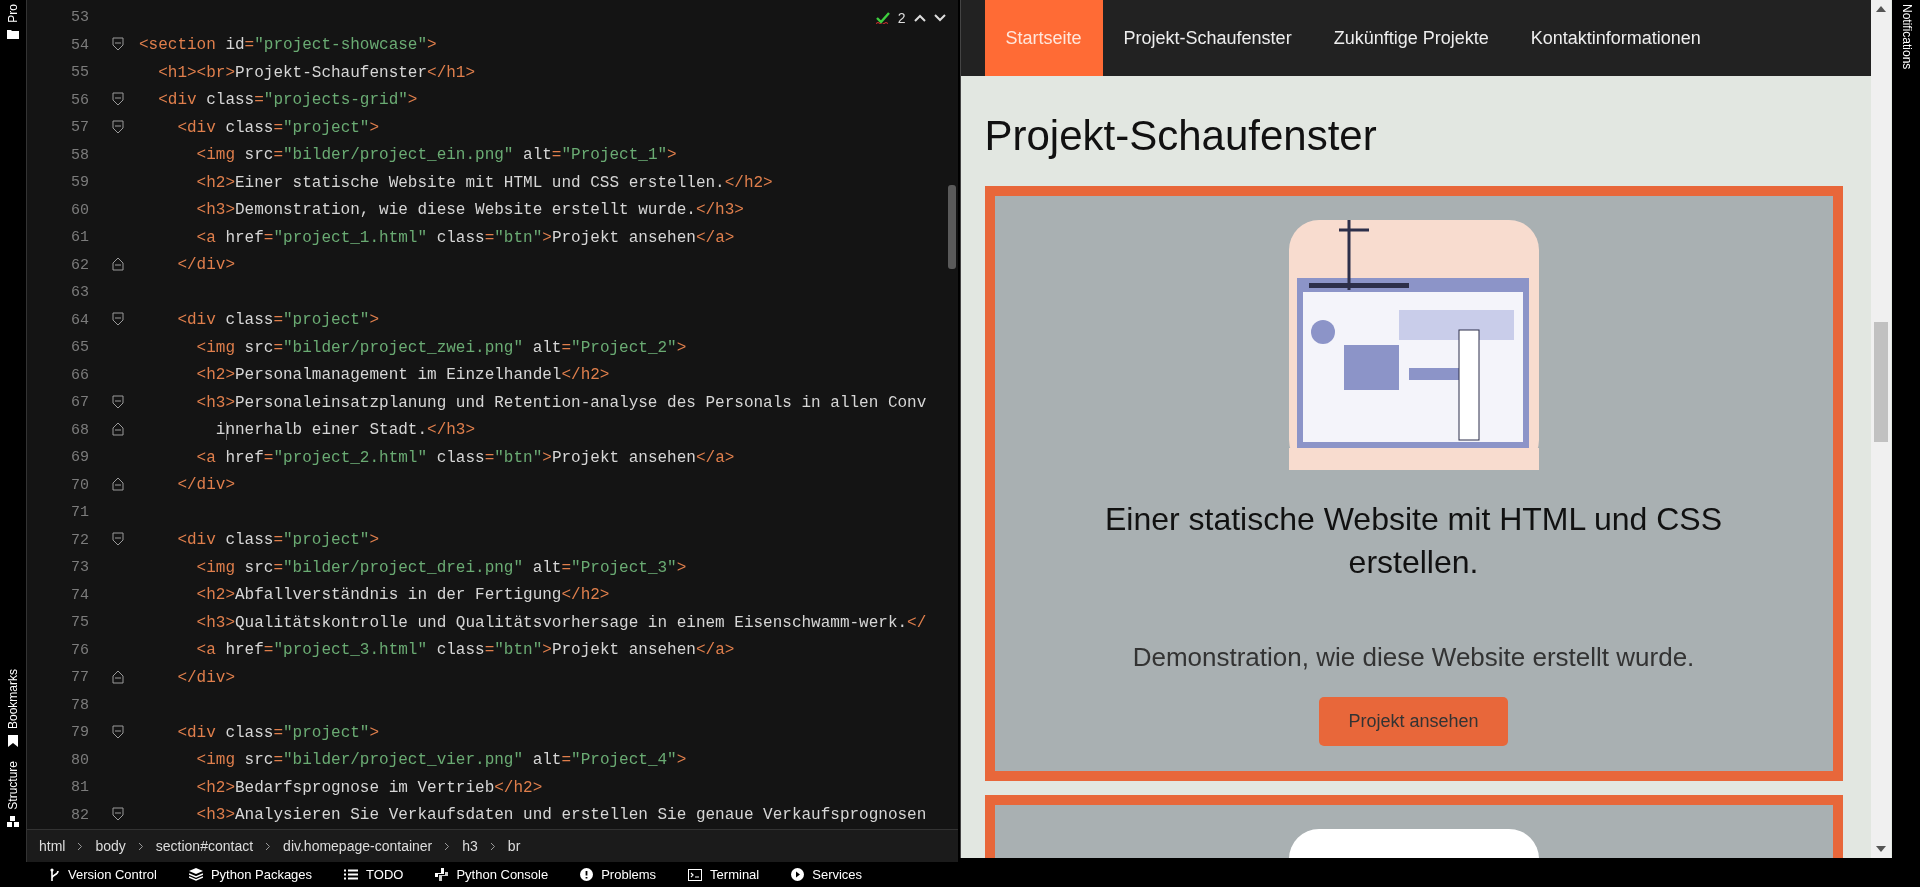 The height and width of the screenshot is (887, 1920). What do you see at coordinates (1411, 38) in the screenshot?
I see `nav-link: Zukünftige Projekte` at bounding box center [1411, 38].